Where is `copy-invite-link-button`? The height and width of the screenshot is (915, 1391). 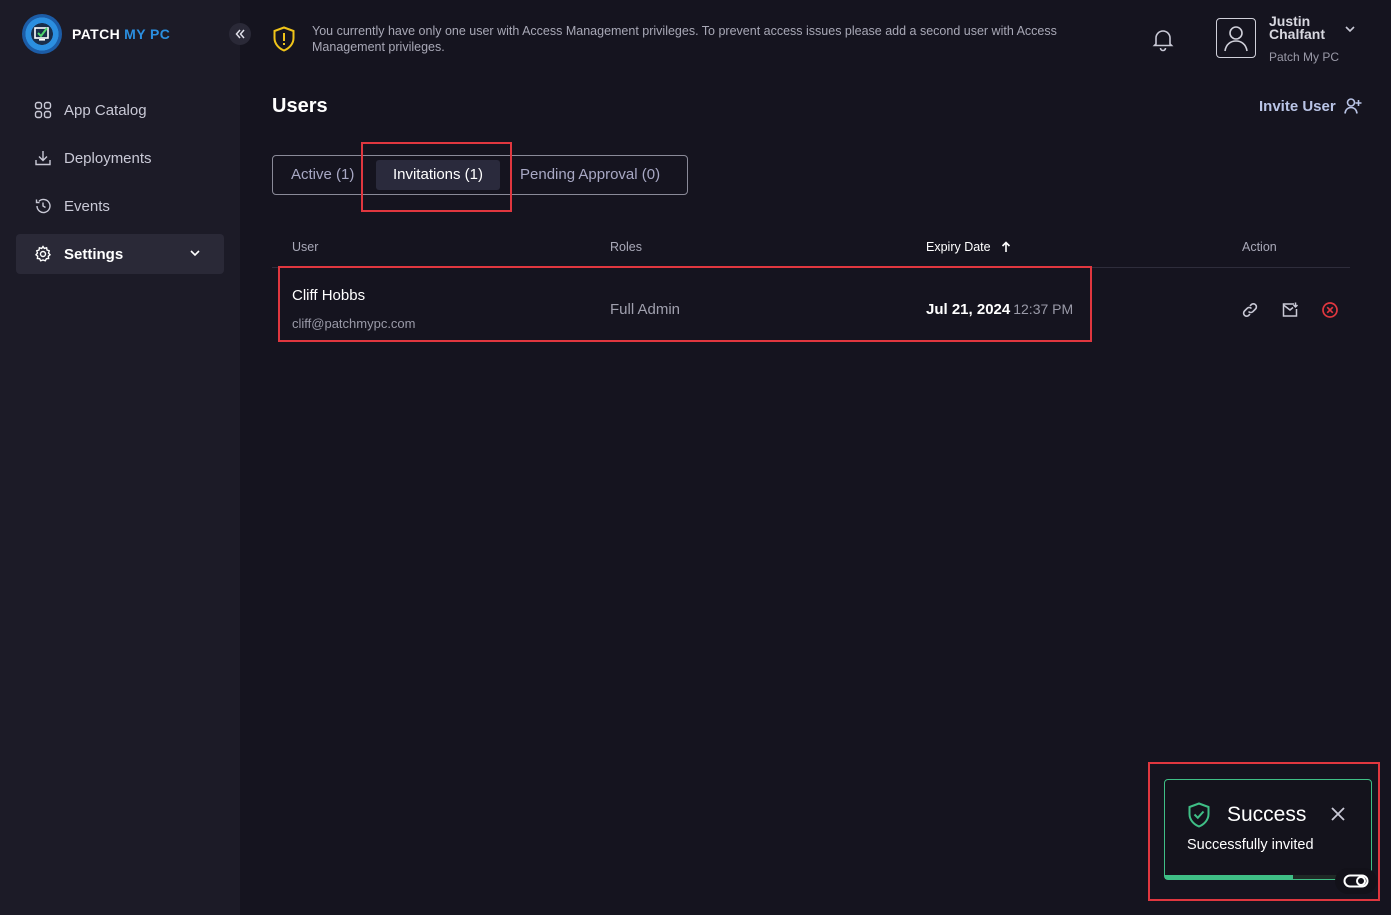
copy-invite-link-button is located at coordinates (1250, 310).